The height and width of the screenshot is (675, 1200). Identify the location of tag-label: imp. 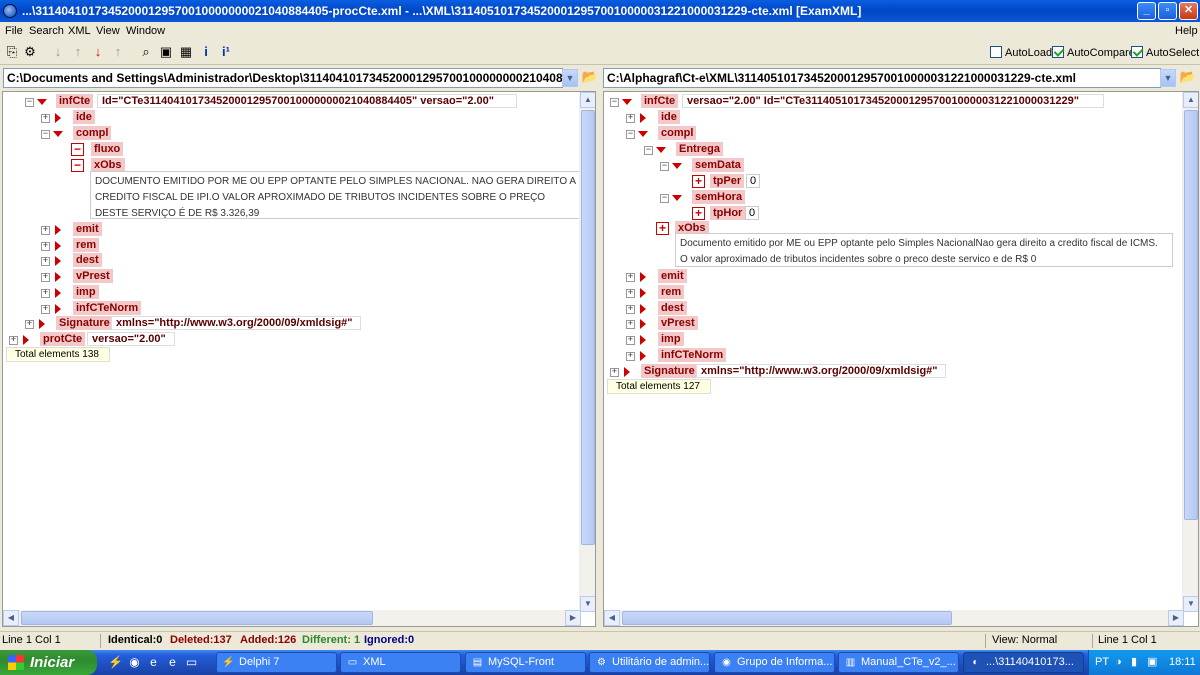
(671, 339).